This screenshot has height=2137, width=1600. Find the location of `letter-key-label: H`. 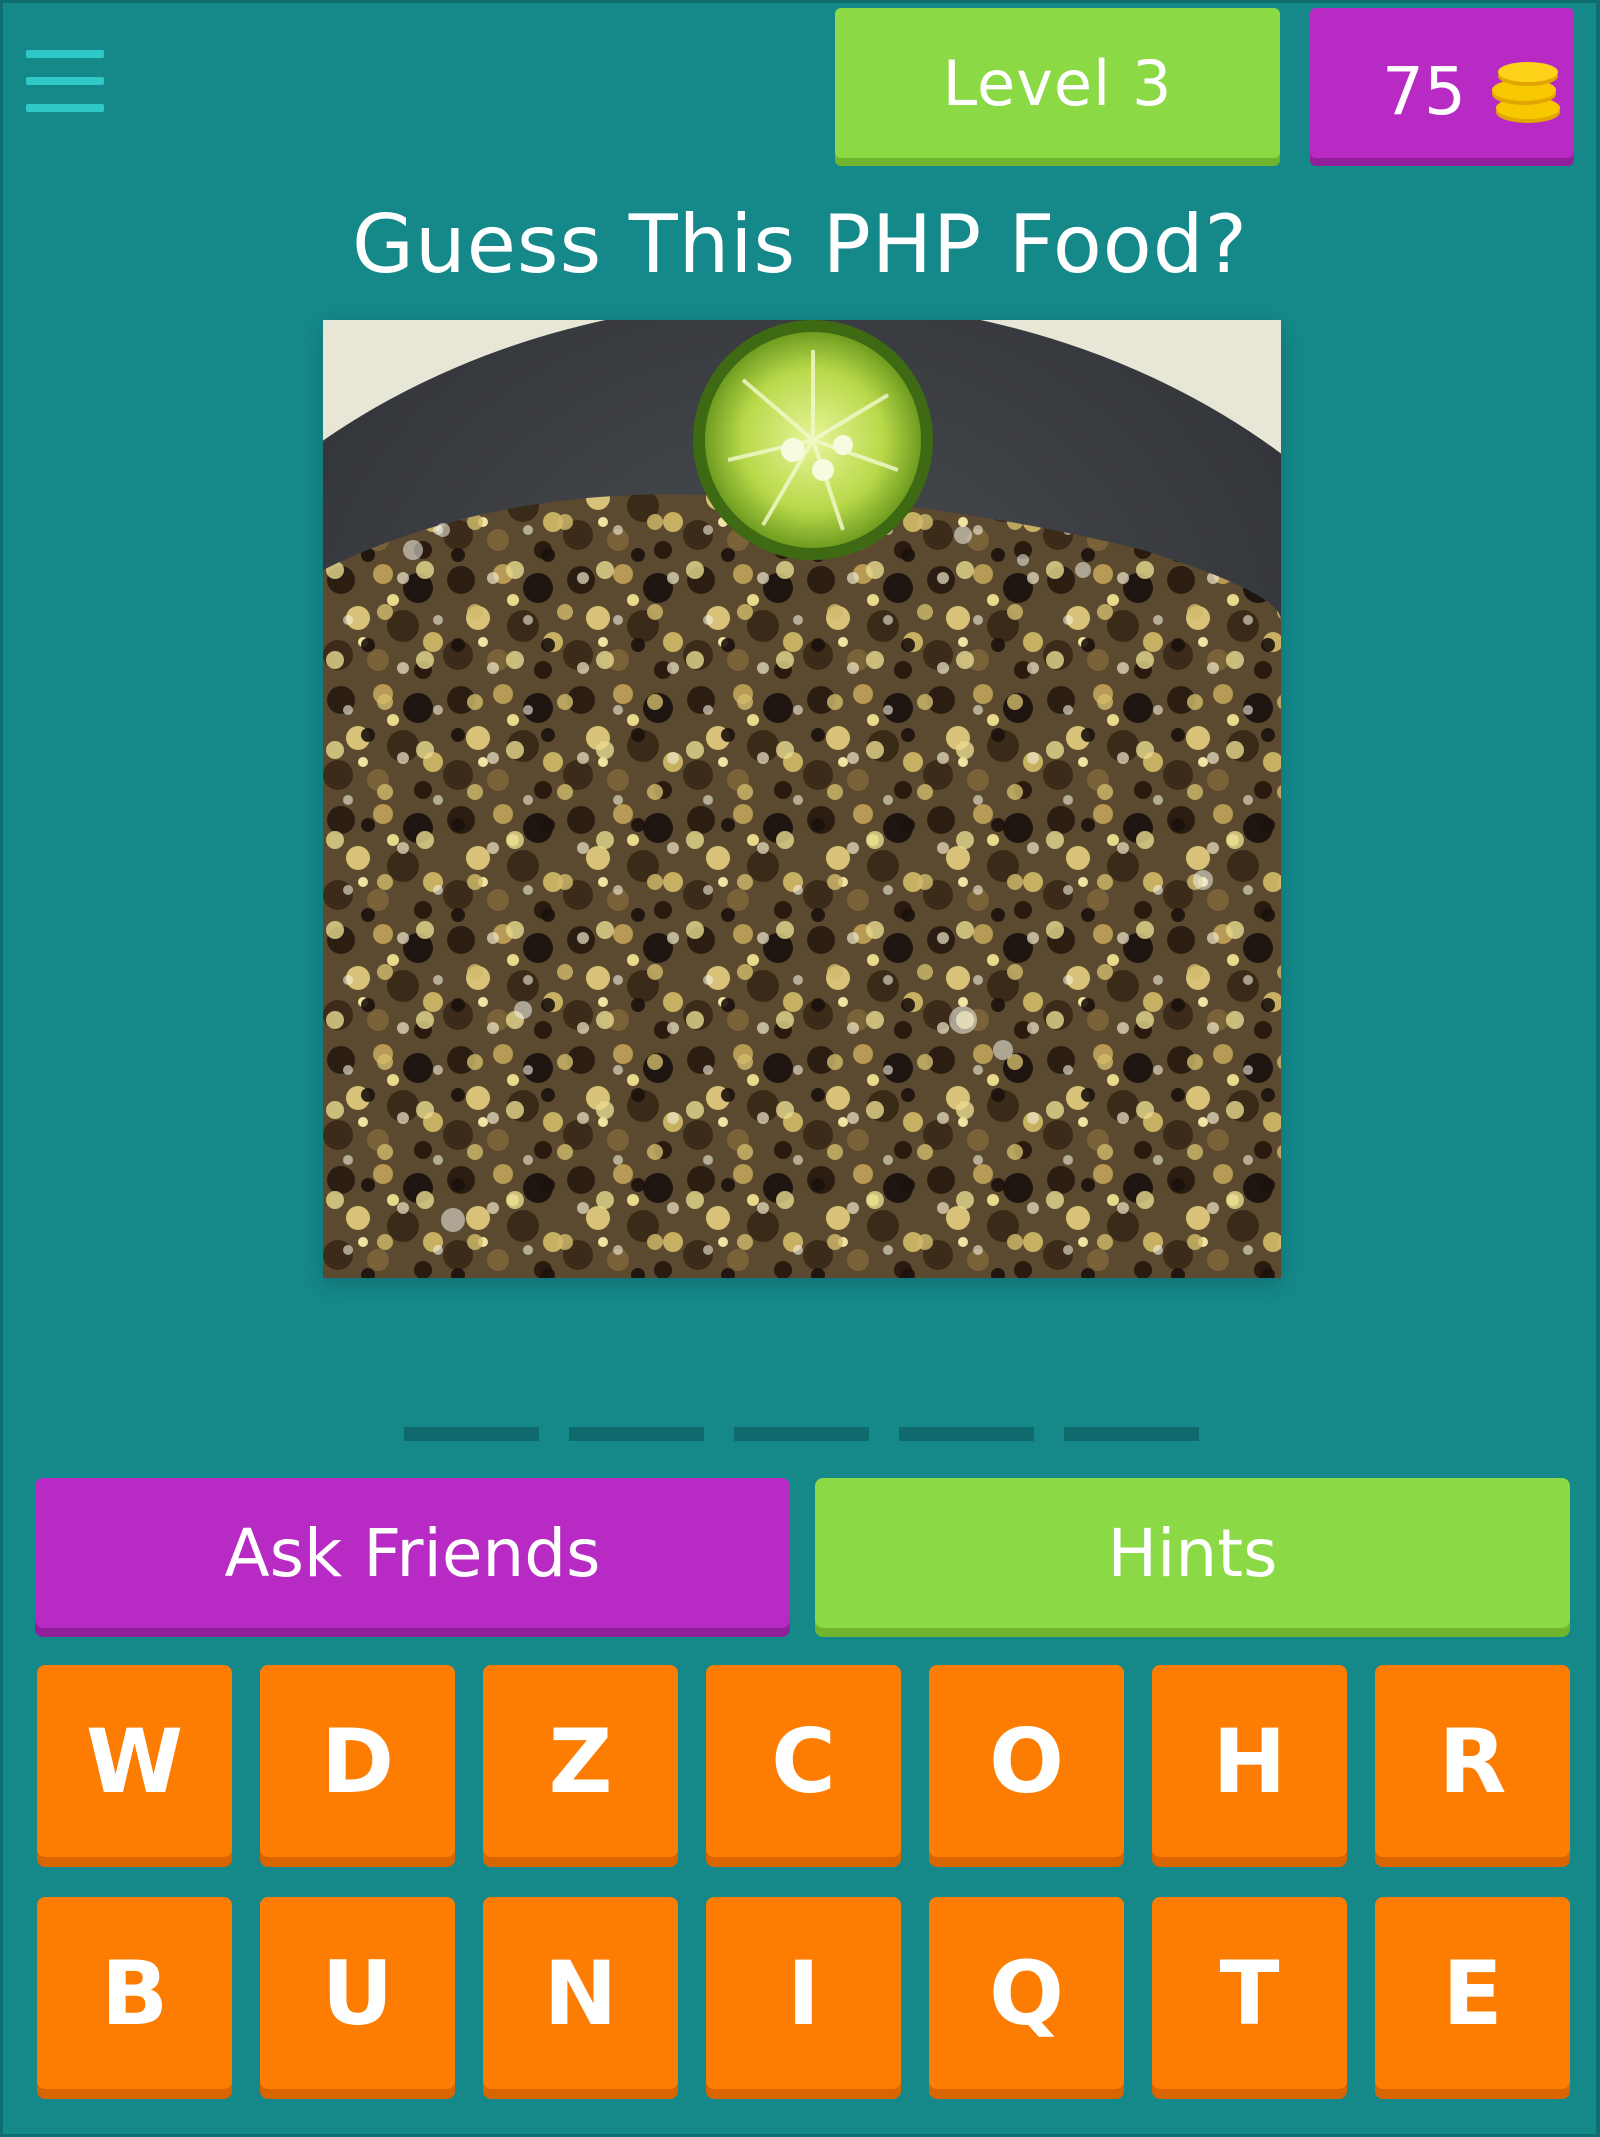

letter-key-label: H is located at coordinates (1249, 1761).